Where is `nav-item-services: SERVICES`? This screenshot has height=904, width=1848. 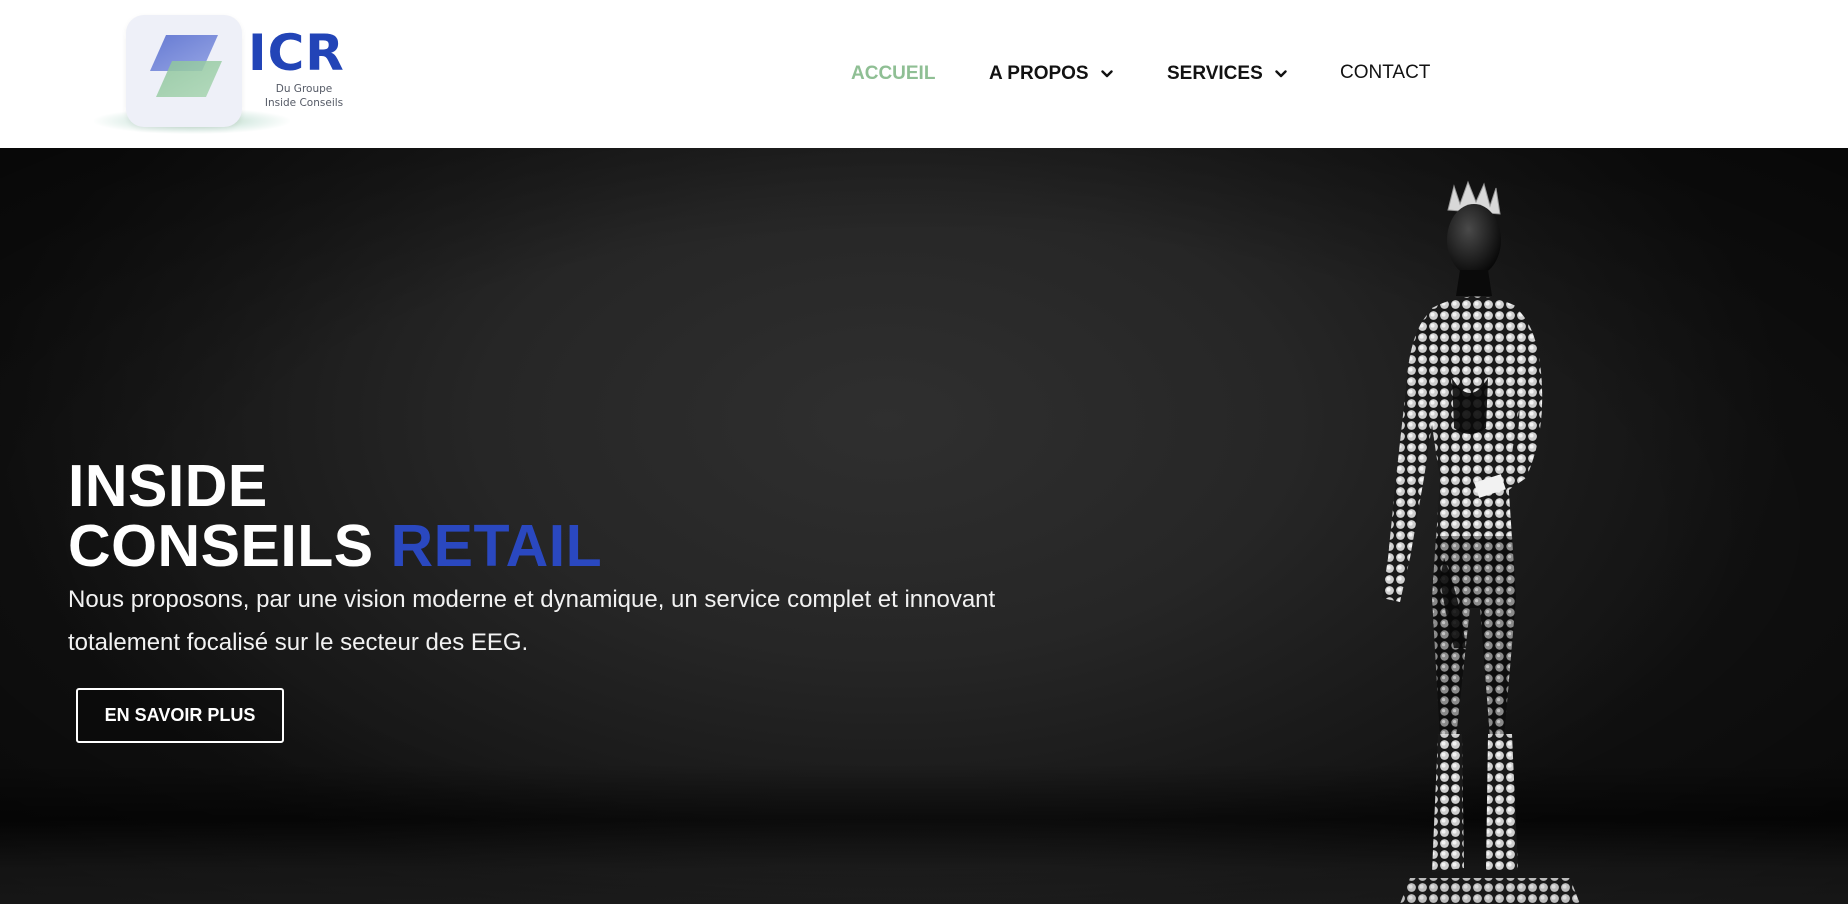 nav-item-services: SERVICES is located at coordinates (1227, 74).